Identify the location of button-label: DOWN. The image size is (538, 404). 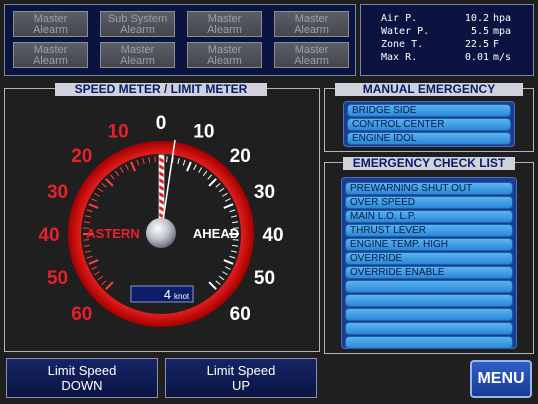
(82, 385).